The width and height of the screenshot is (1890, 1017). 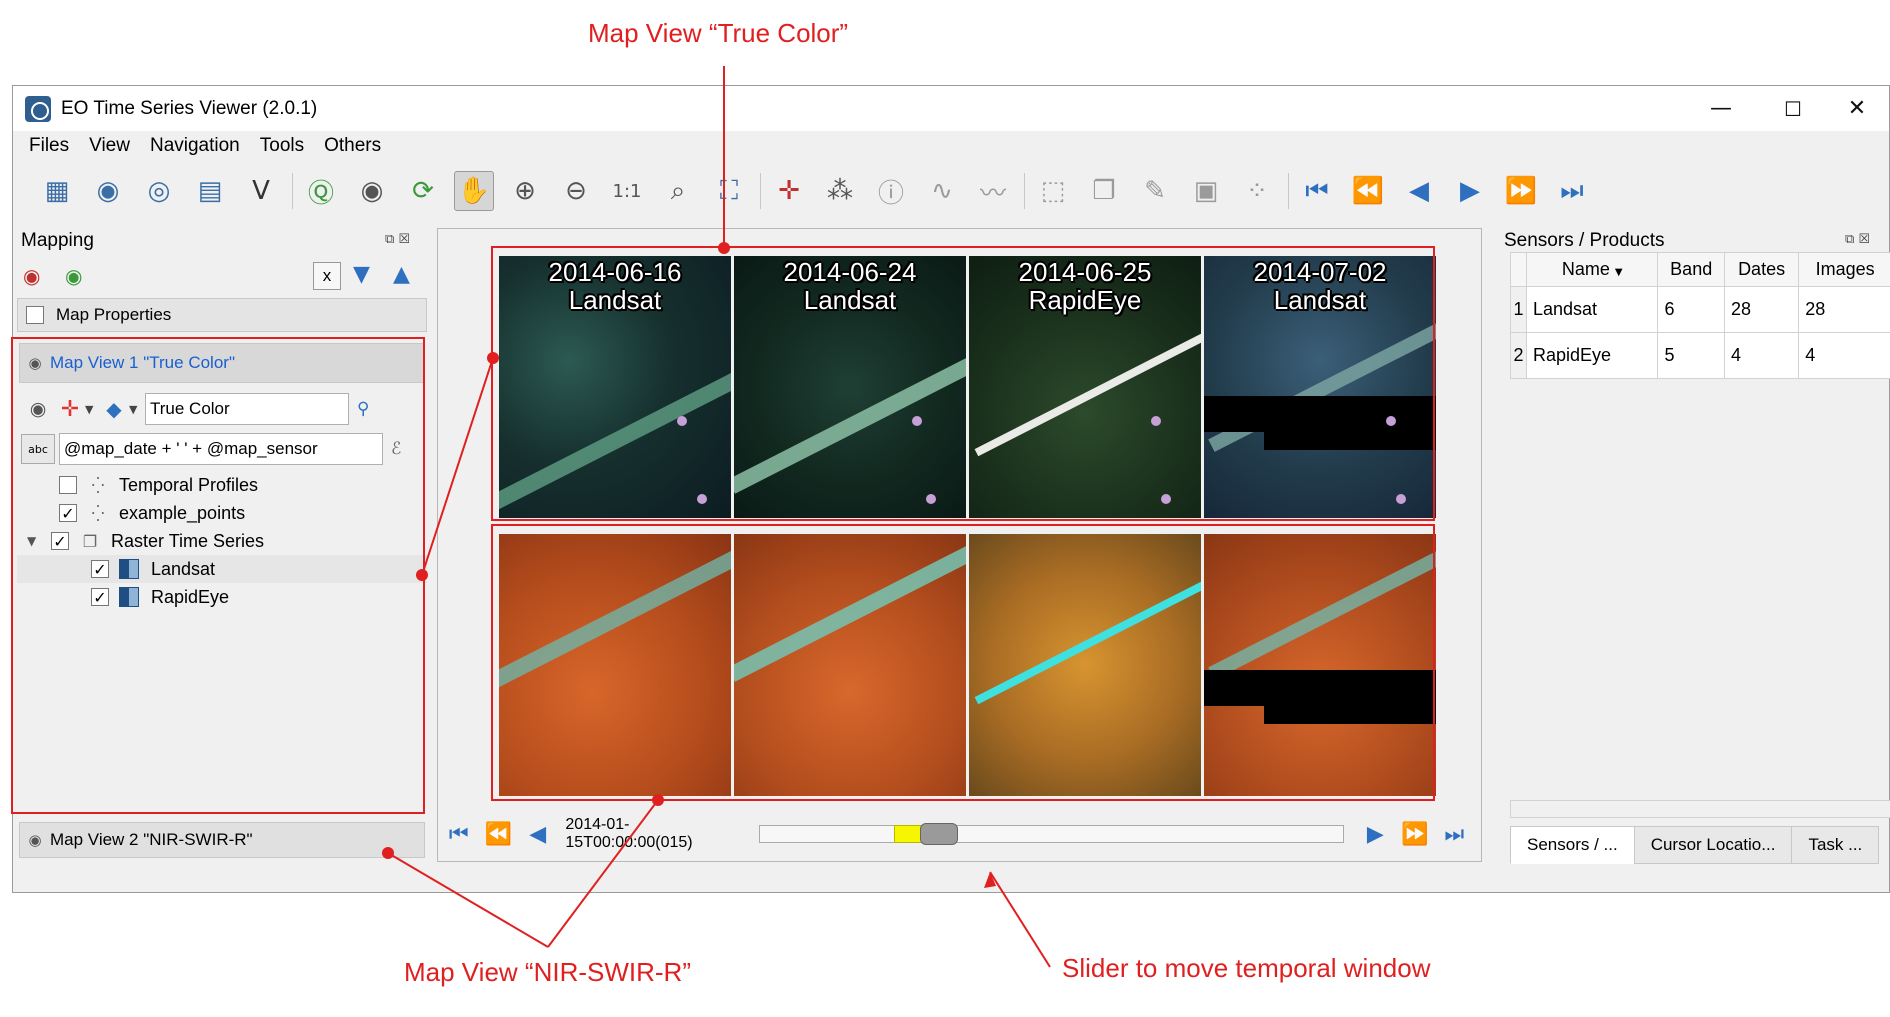 What do you see at coordinates (497, 834) in the screenshot?
I see `time-prev-fast-icon: ⏪` at bounding box center [497, 834].